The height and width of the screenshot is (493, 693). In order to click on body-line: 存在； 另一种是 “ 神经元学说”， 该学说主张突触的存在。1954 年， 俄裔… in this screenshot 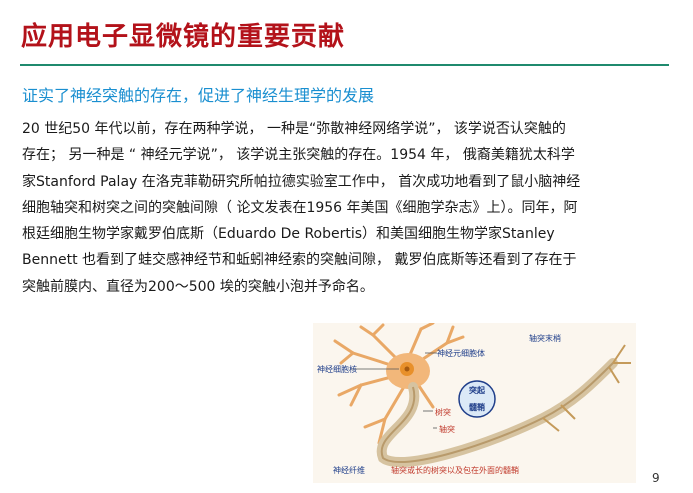, I will do `click(298, 155)`.